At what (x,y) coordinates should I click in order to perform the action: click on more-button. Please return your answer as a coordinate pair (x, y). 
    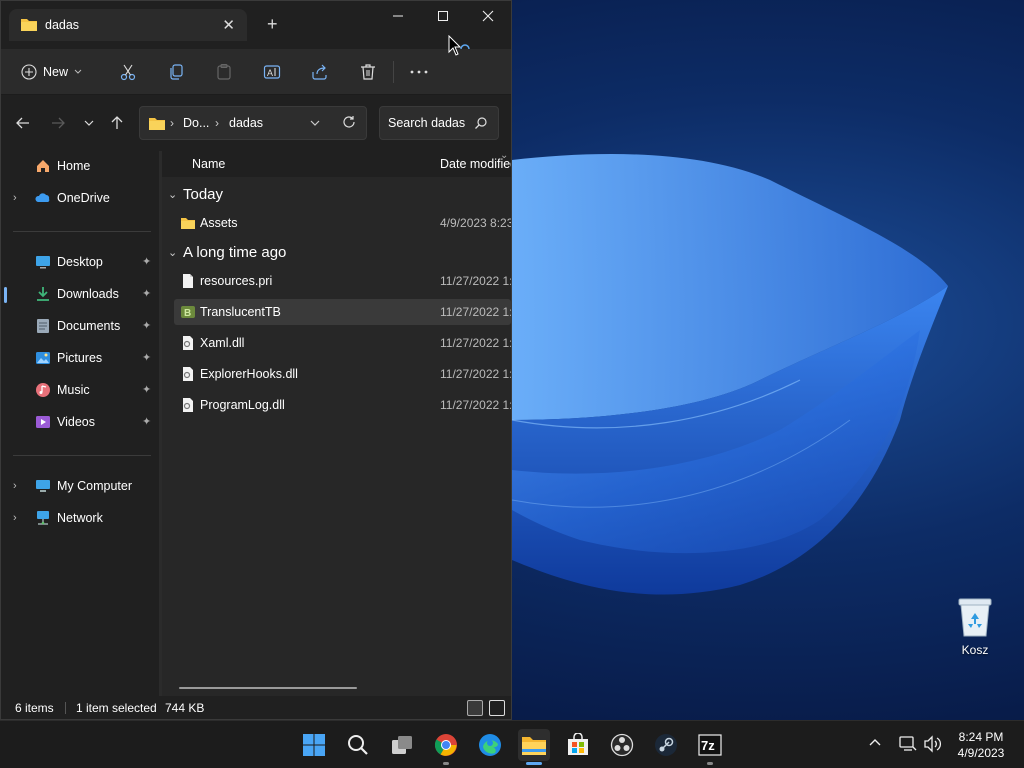
    Looking at the image, I should click on (419, 72).